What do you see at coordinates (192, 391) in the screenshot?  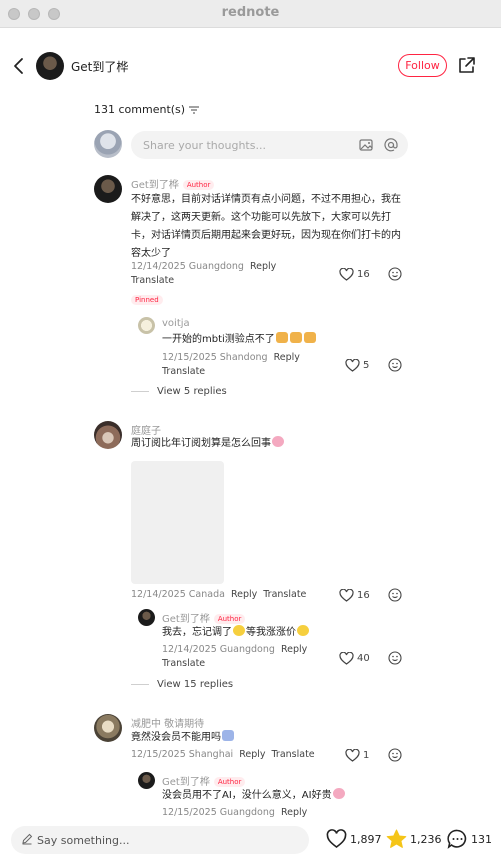 I see `view-replies-label: View 5 replies` at bounding box center [192, 391].